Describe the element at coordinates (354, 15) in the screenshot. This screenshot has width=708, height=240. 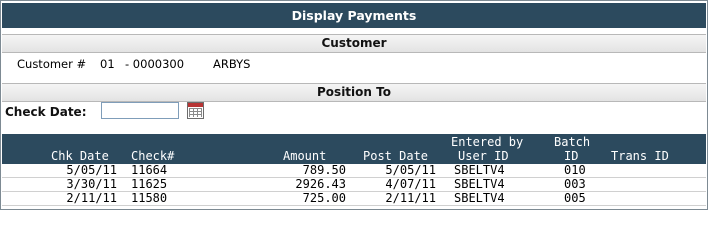
I see `page-title: Display Payments` at that location.